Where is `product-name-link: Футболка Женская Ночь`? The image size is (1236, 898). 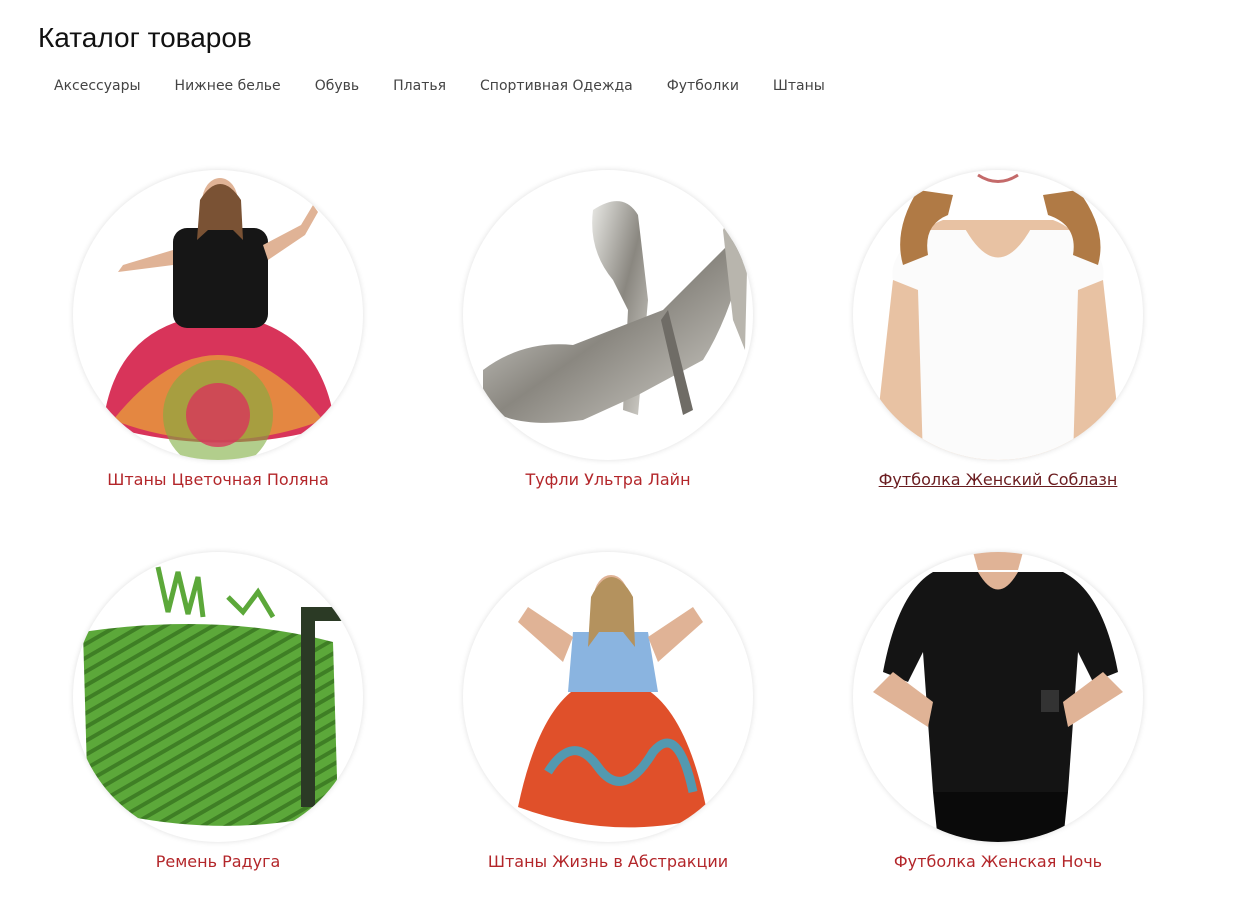
product-name-link: Футболка Женская Ночь is located at coordinates (998, 861).